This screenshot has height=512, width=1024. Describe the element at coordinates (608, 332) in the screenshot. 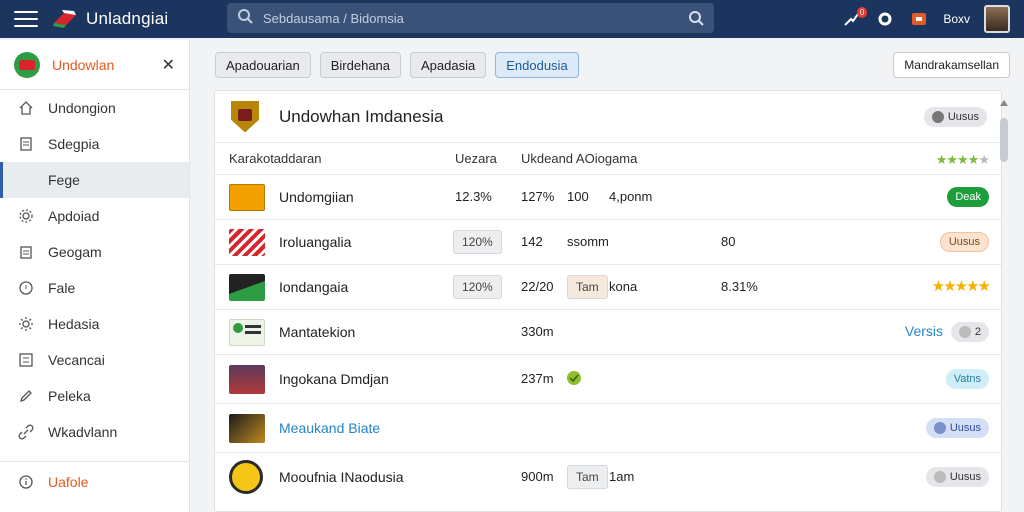

I see `table-row: Mantatekion 330m Versis 2` at that location.